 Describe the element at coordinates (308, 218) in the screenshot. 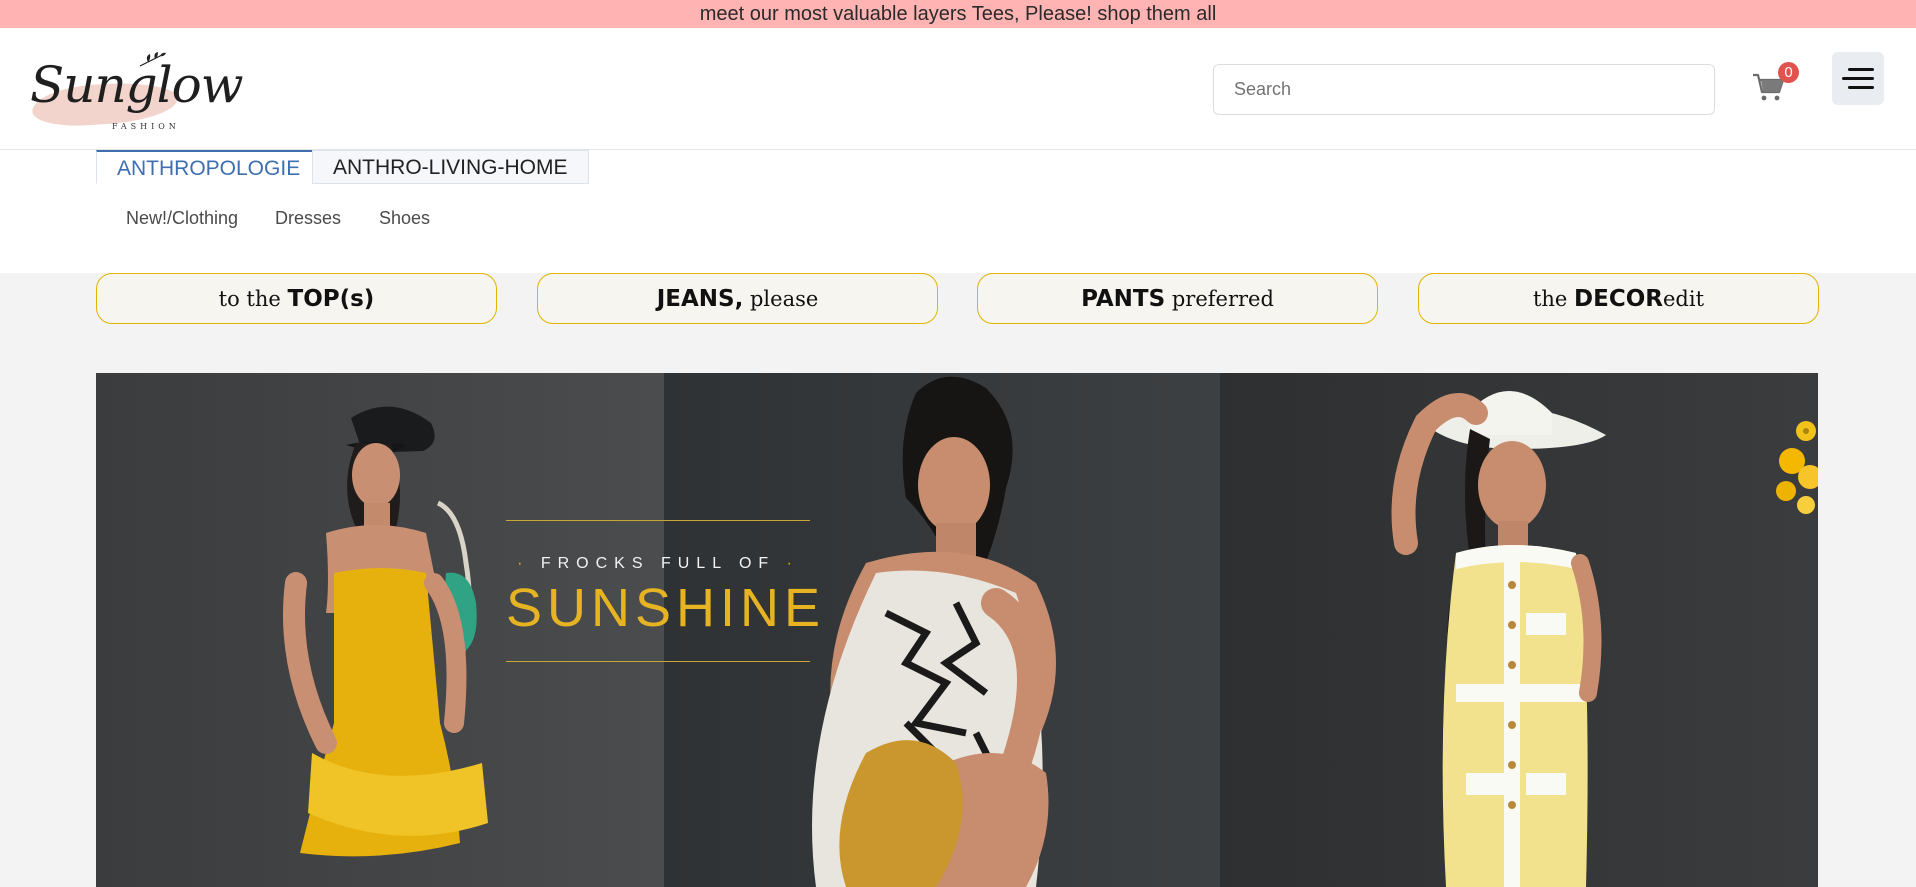

I see `subnav-item-dresses: Dresses` at that location.